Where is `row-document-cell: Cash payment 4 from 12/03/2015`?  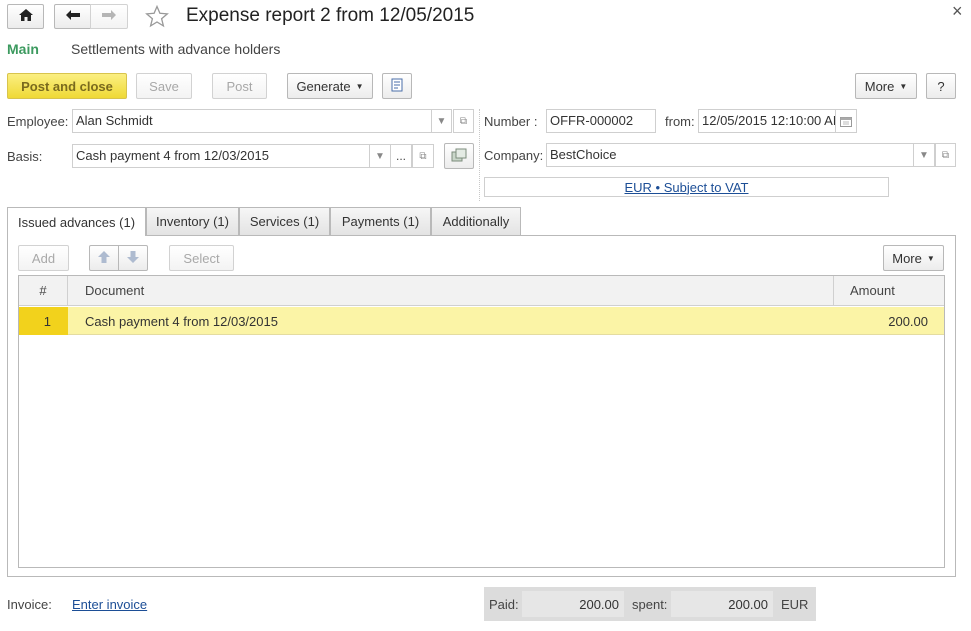 row-document-cell: Cash payment 4 from 12/03/2015 is located at coordinates (181, 321).